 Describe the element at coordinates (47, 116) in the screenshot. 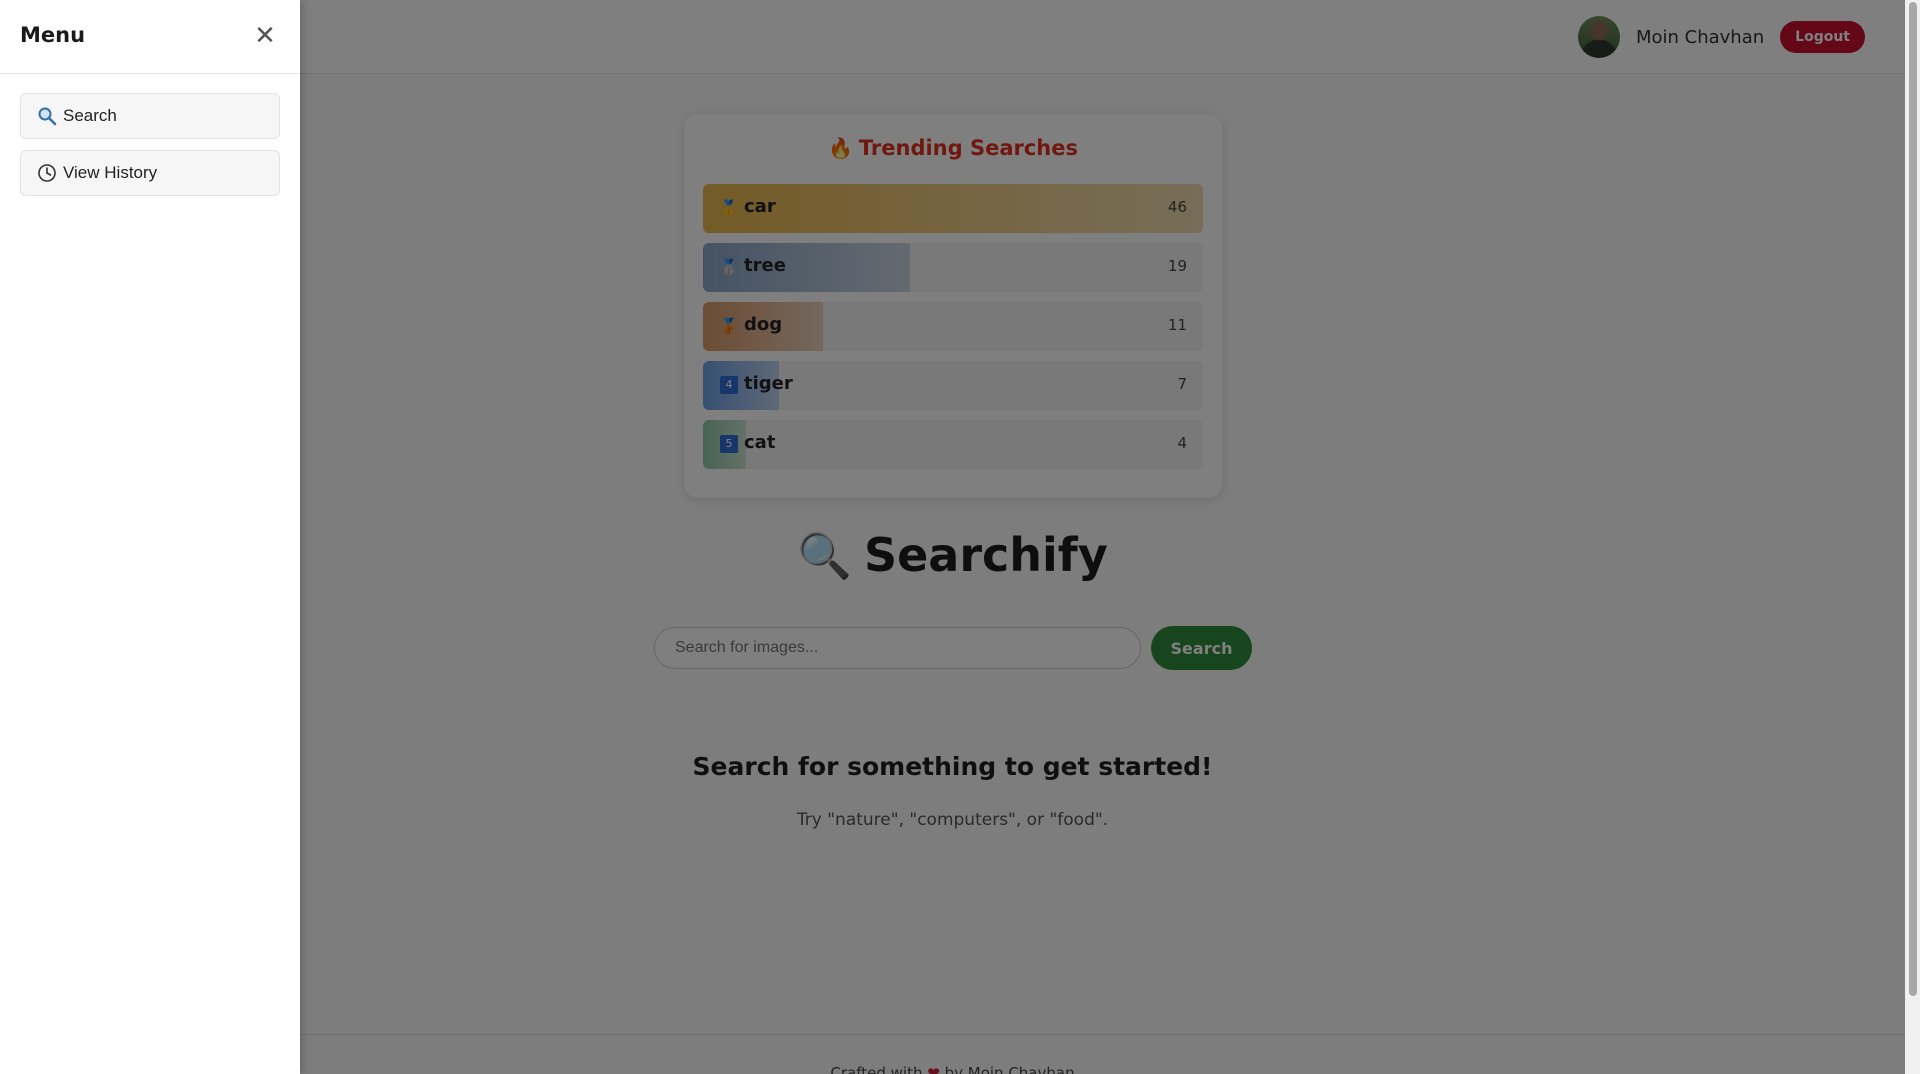

I see `search-icon` at that location.